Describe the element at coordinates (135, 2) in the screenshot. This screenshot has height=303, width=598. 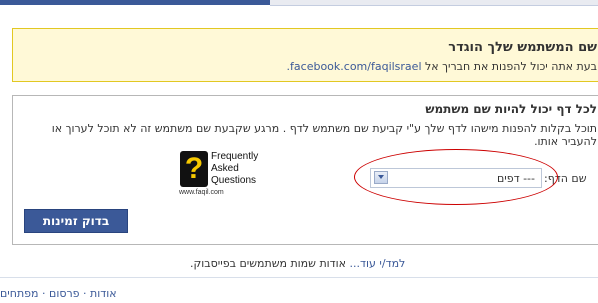
I see `top-nav-bar` at that location.